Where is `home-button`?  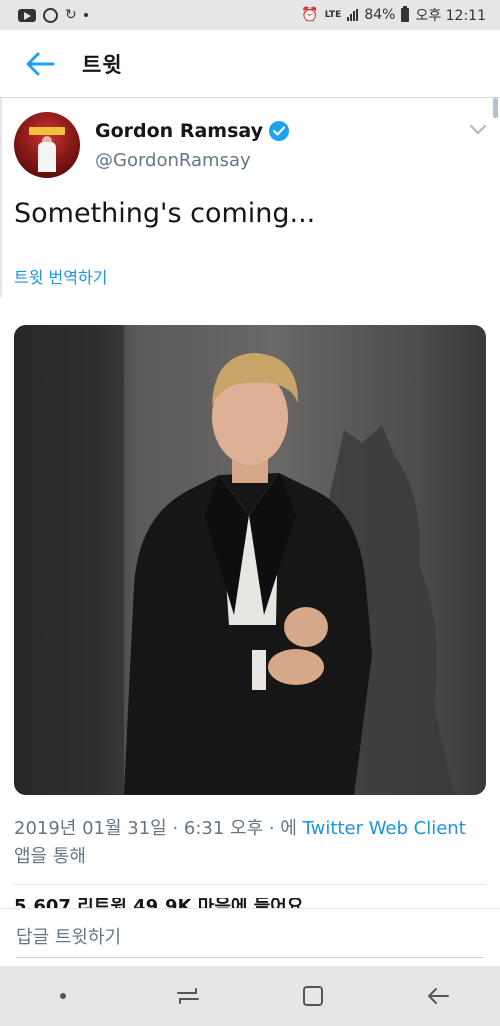
home-button is located at coordinates (313, 996).